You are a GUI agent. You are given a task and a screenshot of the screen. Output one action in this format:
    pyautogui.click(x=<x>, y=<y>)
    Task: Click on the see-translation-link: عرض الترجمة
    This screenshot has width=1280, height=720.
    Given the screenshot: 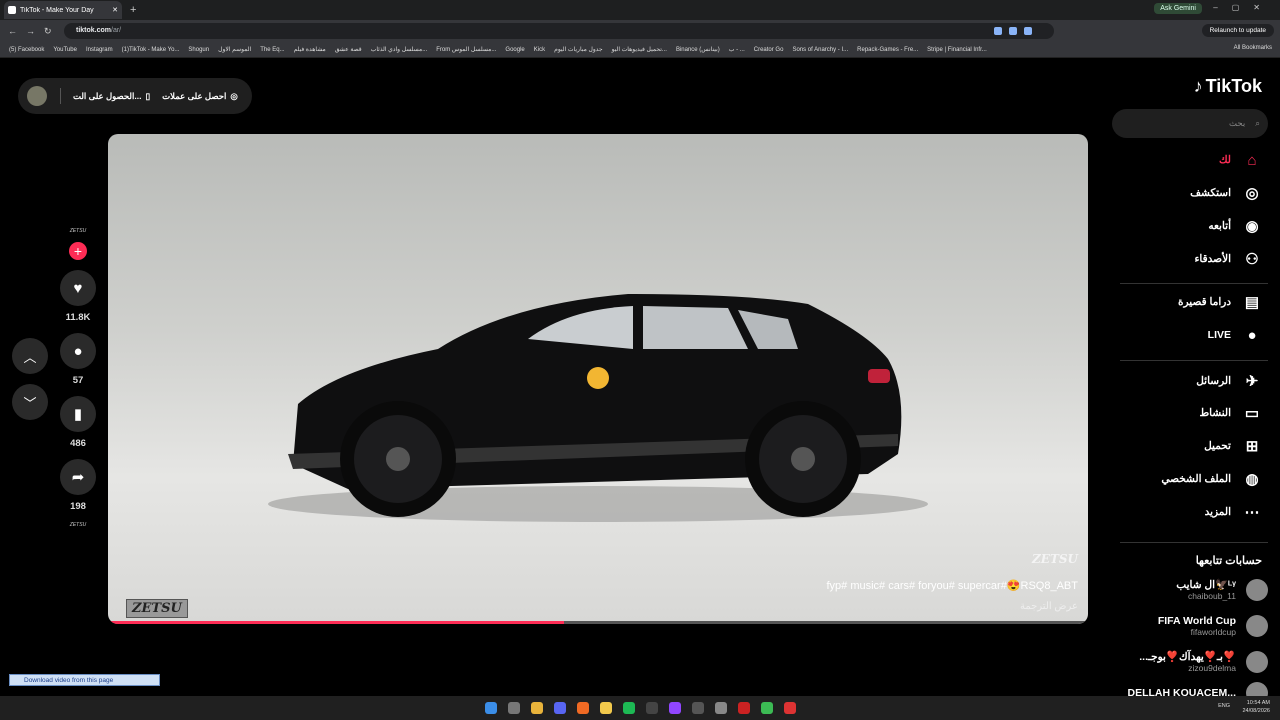 What is the action you would take?
    pyautogui.click(x=1049, y=606)
    